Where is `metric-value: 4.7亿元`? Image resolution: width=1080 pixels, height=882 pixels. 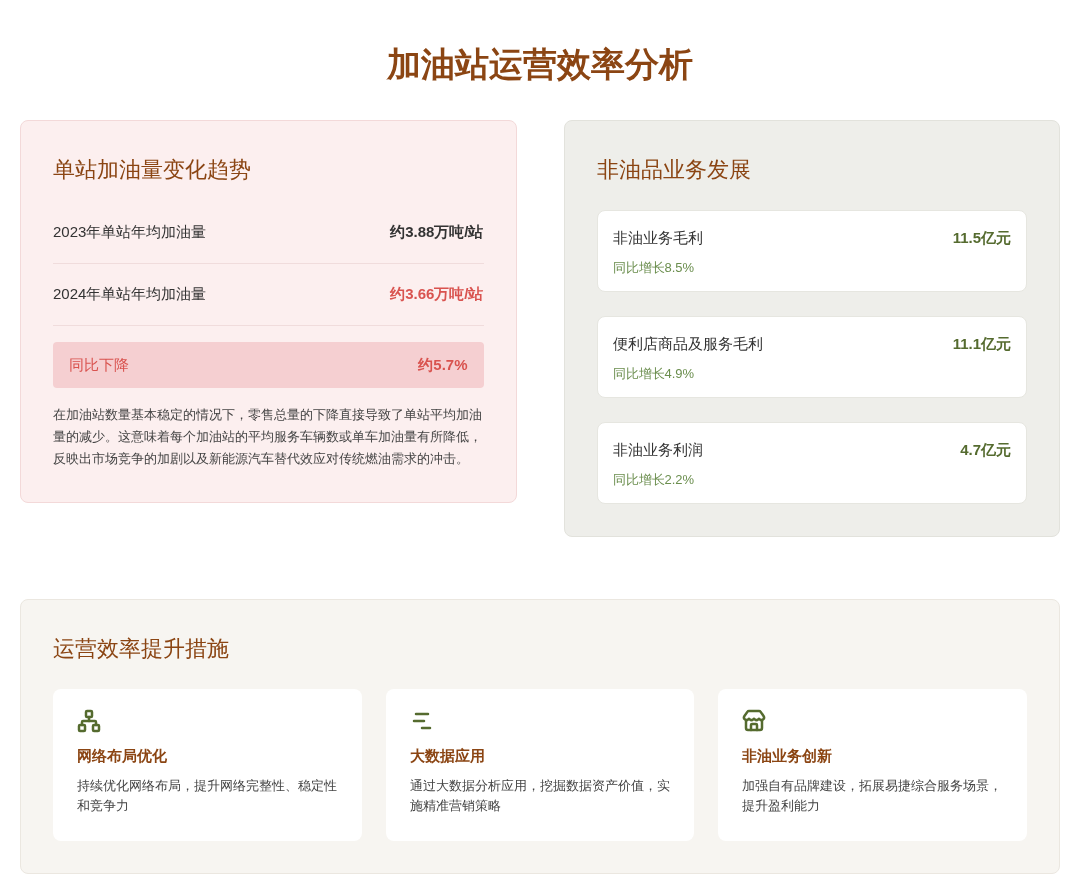 metric-value: 4.7亿元 is located at coordinates (985, 450).